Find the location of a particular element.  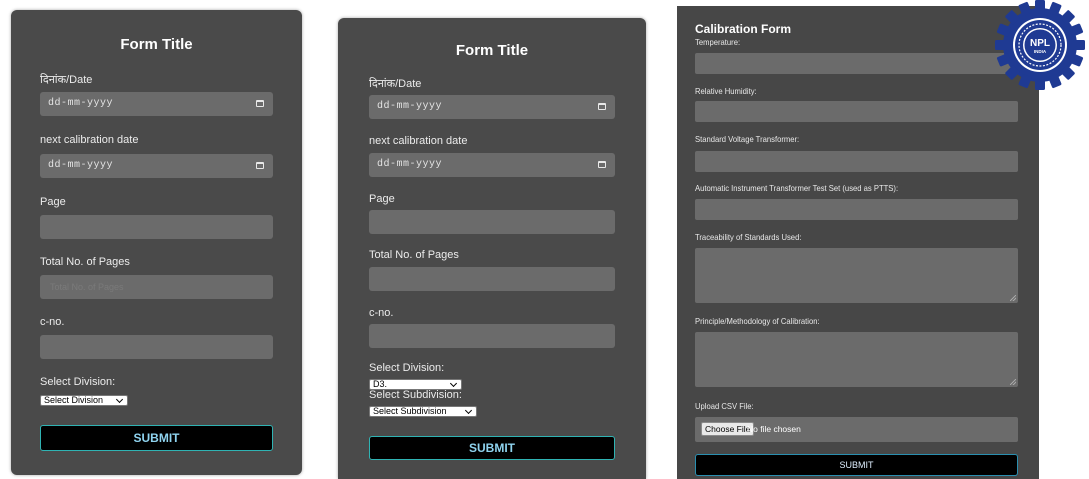

npl-logo: NPL INDIA is located at coordinates (1040, 45).